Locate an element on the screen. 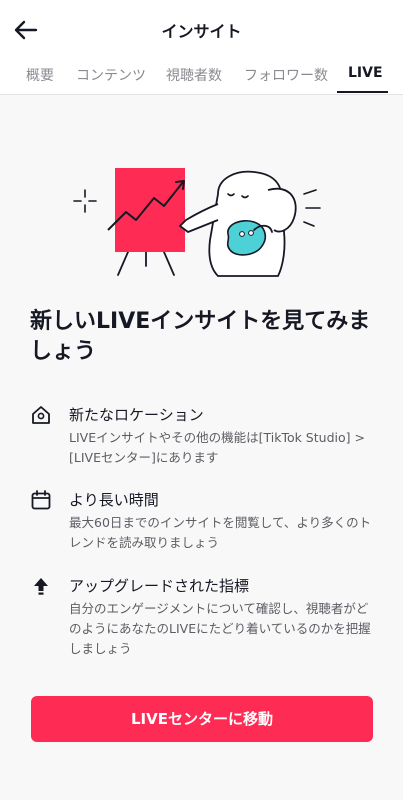 Image resolution: width=403 pixels, height=800 pixels. tab-followers: フォロワー数 is located at coordinates (286, 75).